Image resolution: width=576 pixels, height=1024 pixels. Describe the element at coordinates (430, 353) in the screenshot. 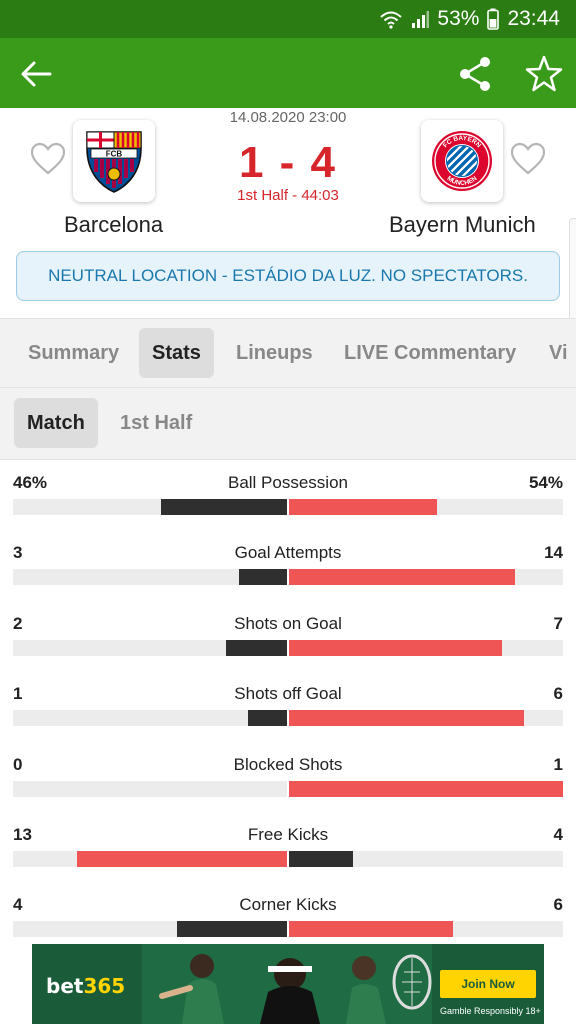

I see `tab-live-commentary: LIVE Commentary` at that location.